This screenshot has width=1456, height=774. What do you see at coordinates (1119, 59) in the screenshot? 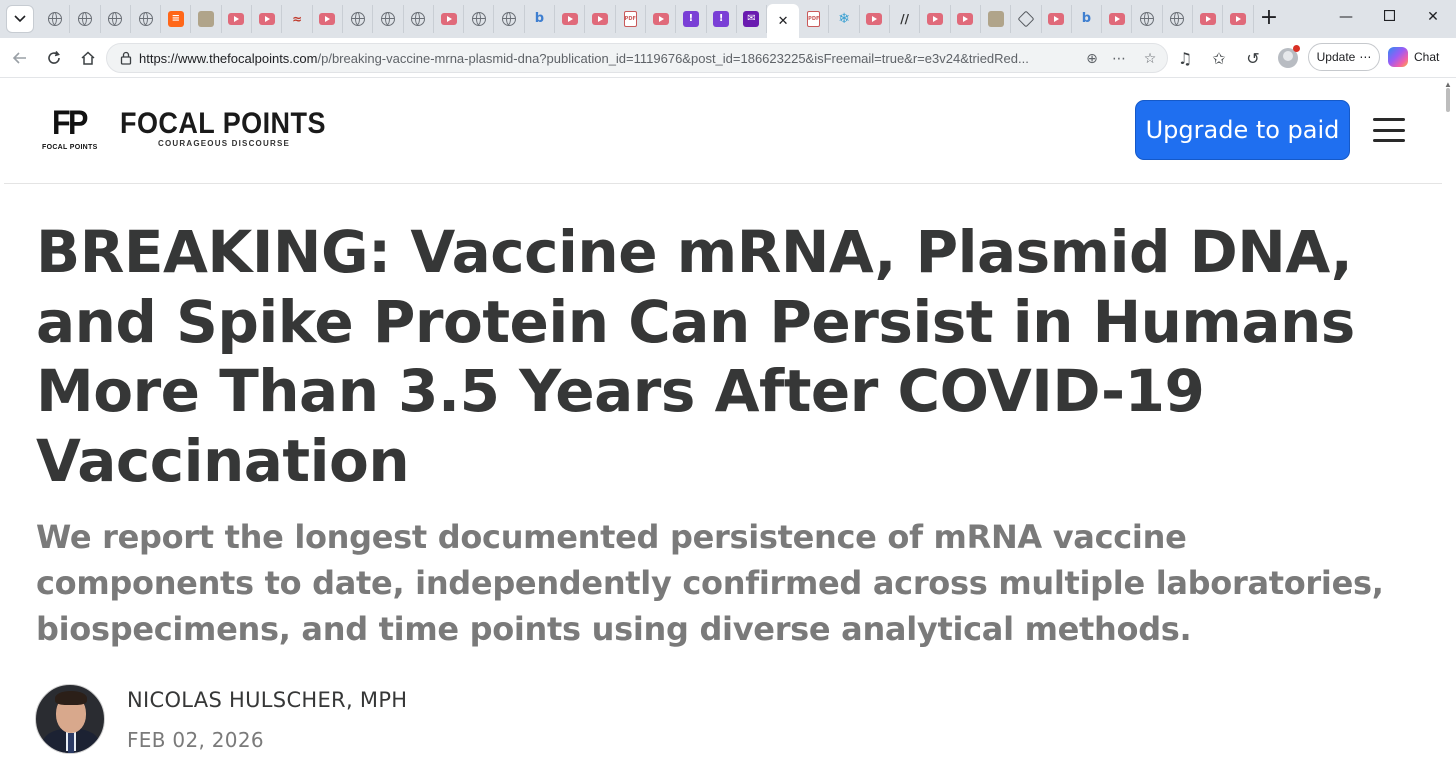
I see `page-actions-icon: ⋯` at bounding box center [1119, 59].